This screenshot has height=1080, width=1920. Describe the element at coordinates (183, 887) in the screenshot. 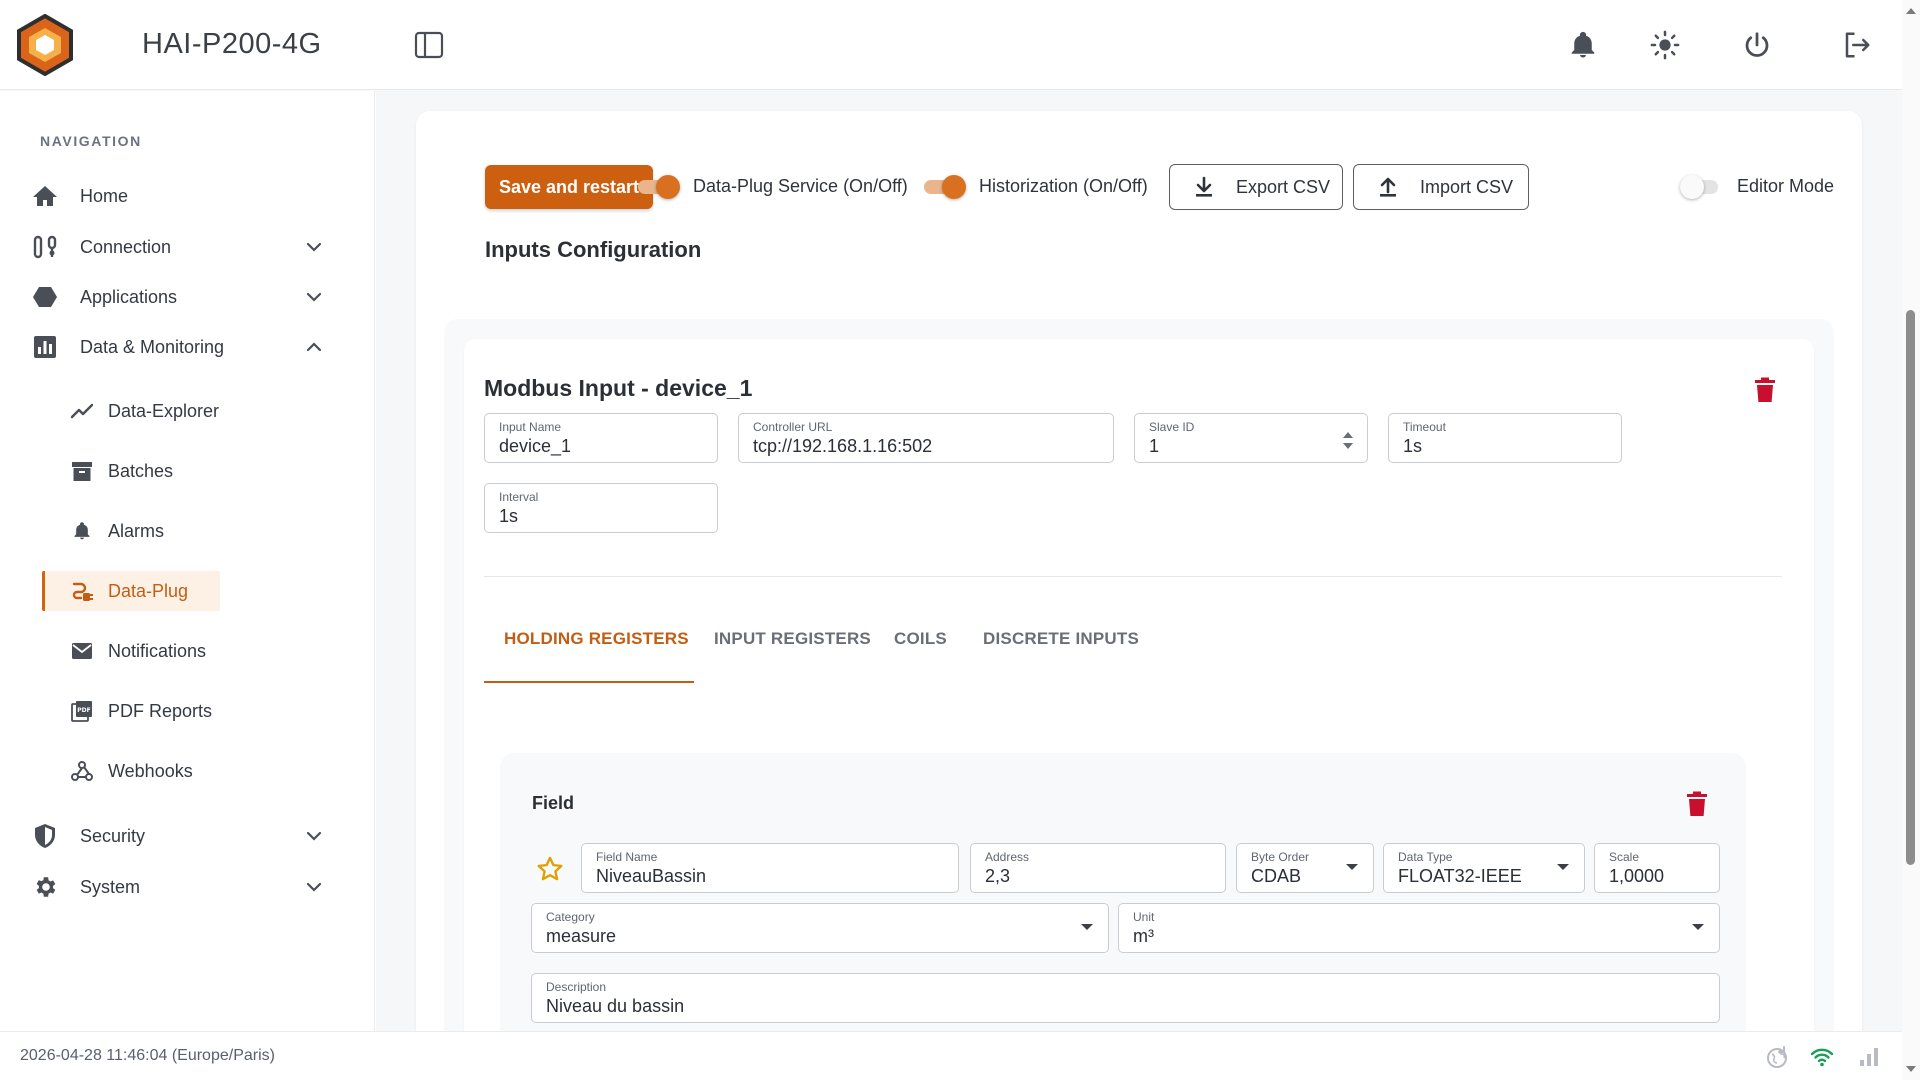

I see `sidebar-item-system: System` at that location.